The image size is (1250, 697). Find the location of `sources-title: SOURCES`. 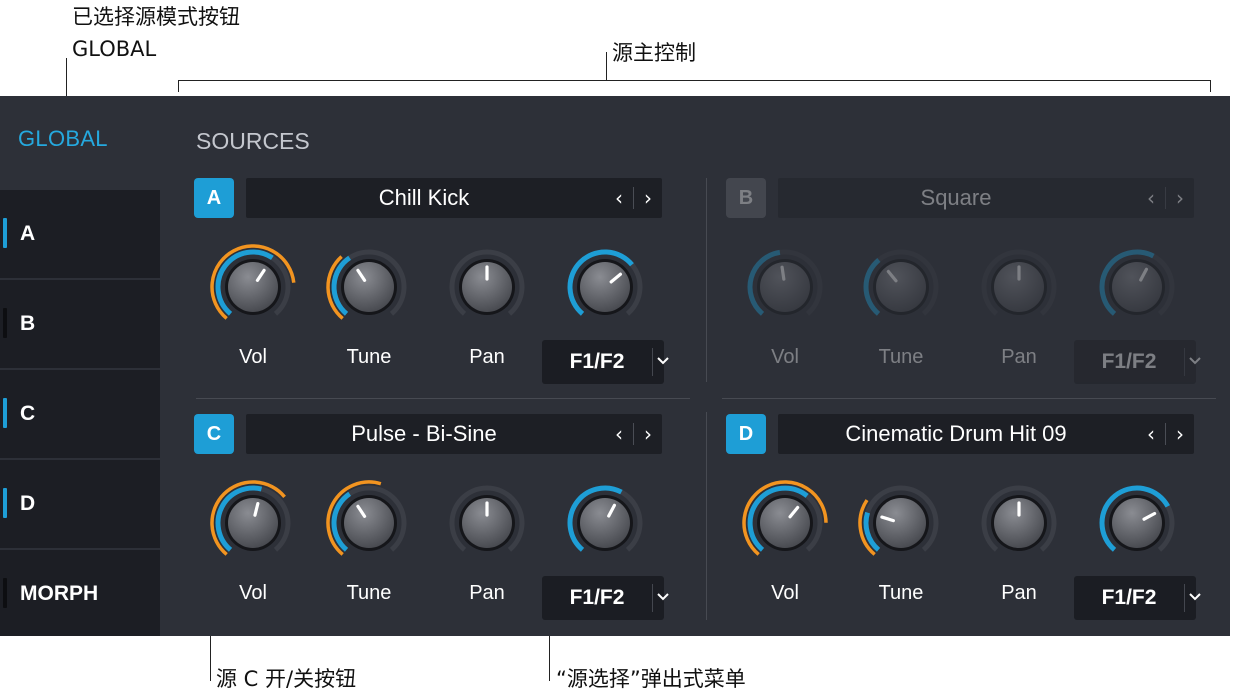

sources-title: SOURCES is located at coordinates (253, 141).